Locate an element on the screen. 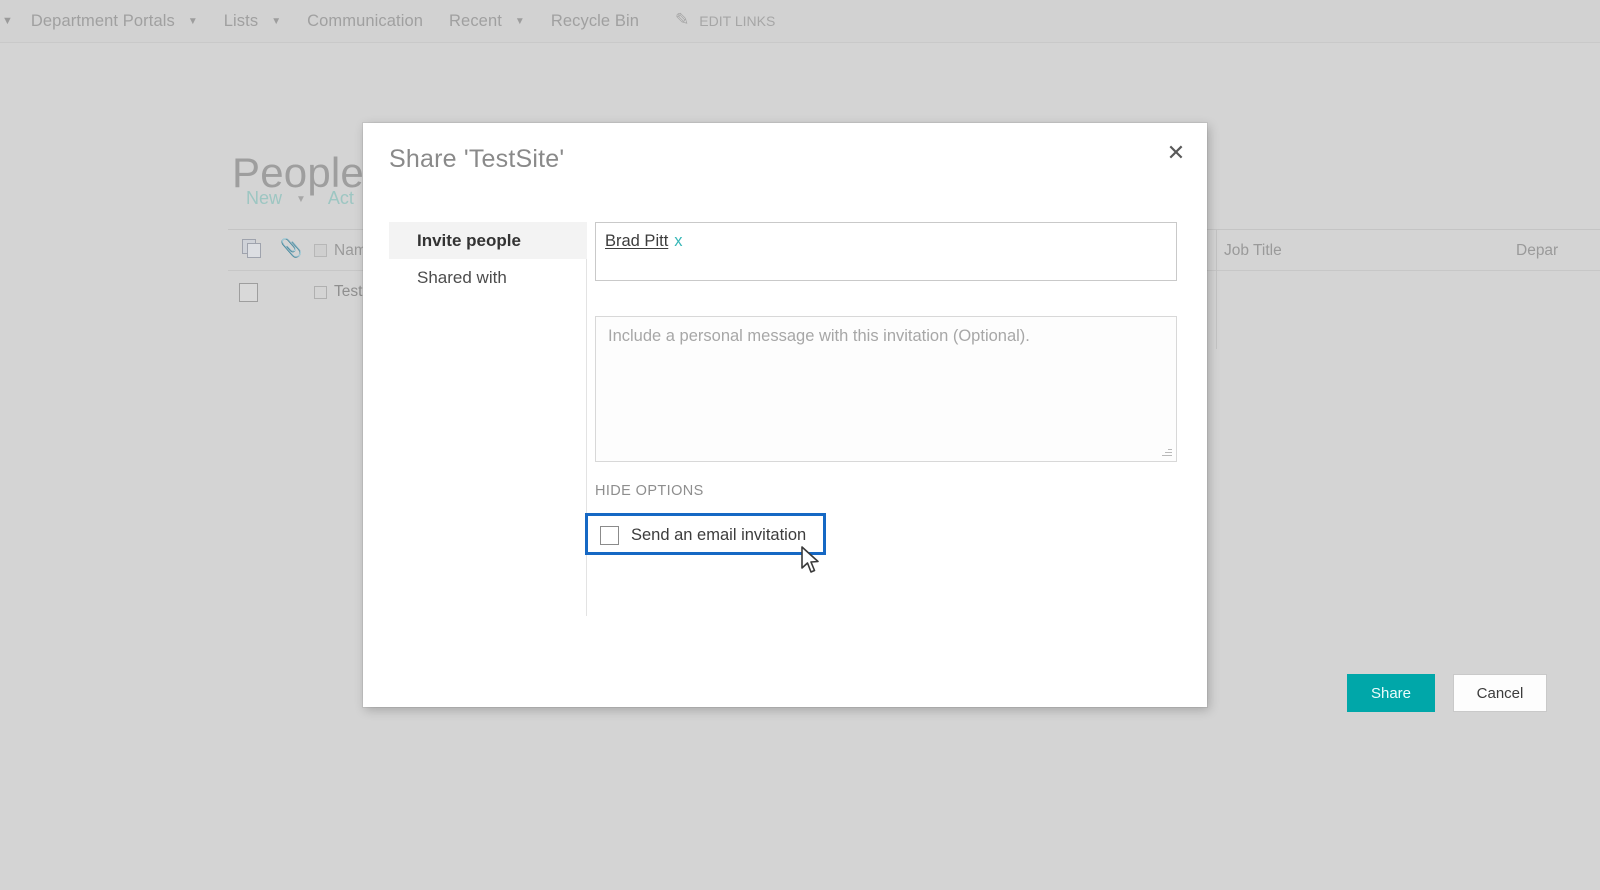  recipient-chip: Brad Pitt x is located at coordinates (644, 241).